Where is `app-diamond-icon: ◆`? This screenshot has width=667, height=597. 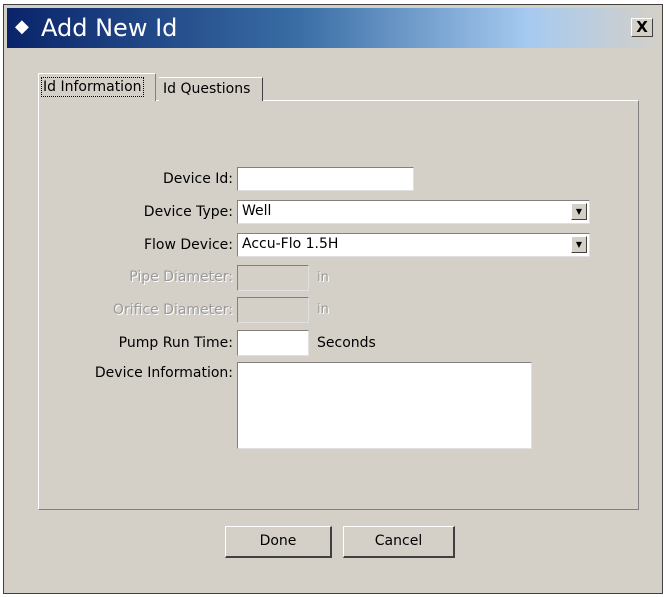 app-diamond-icon: ◆ is located at coordinates (22, 26).